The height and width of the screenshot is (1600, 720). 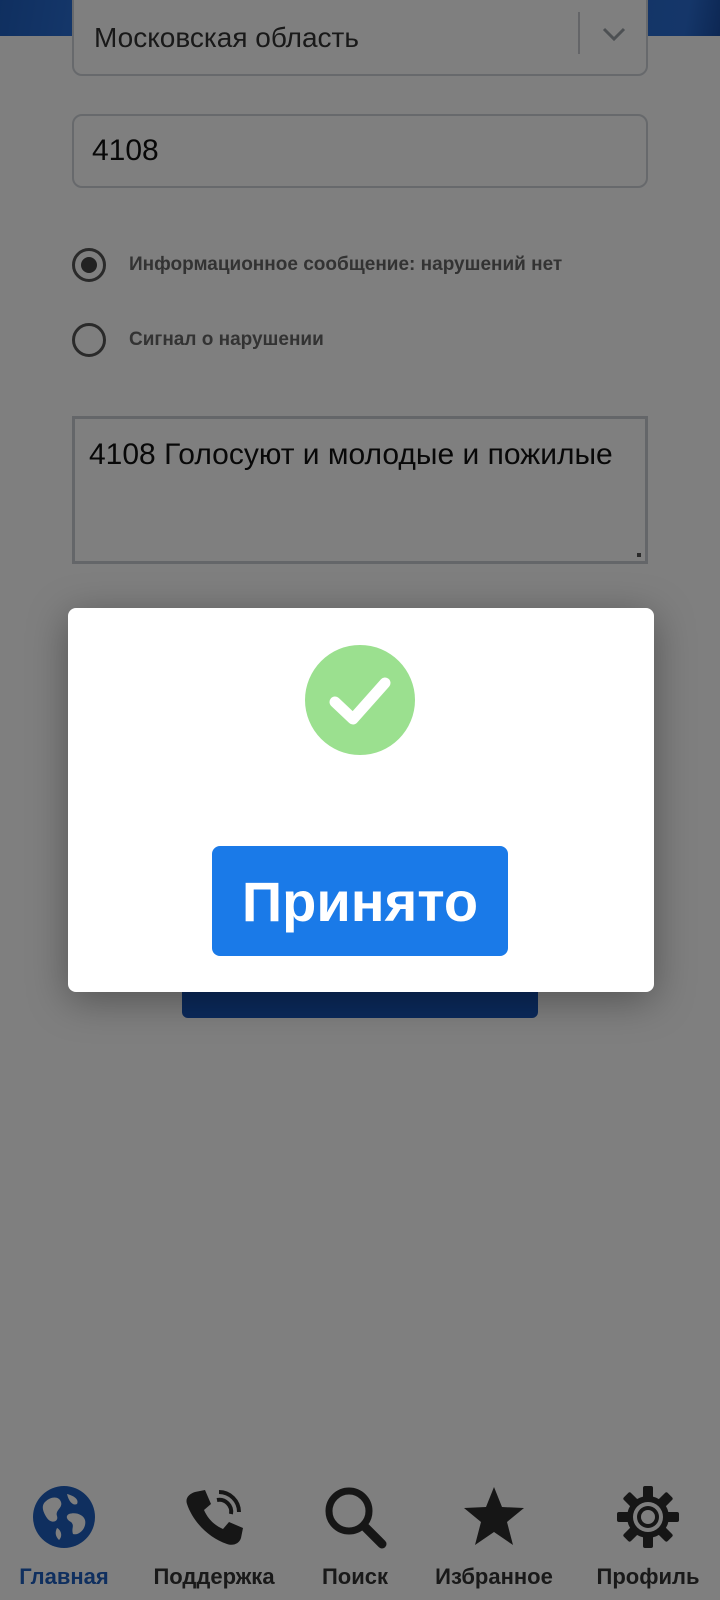 What do you see at coordinates (360, 700) in the screenshot?
I see `check-circle-icon` at bounding box center [360, 700].